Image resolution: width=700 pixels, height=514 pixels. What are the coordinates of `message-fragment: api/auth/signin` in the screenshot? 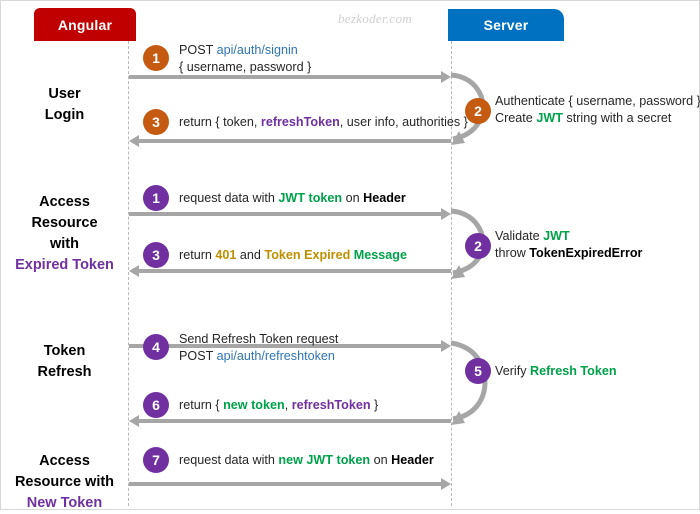 It's located at (257, 50).